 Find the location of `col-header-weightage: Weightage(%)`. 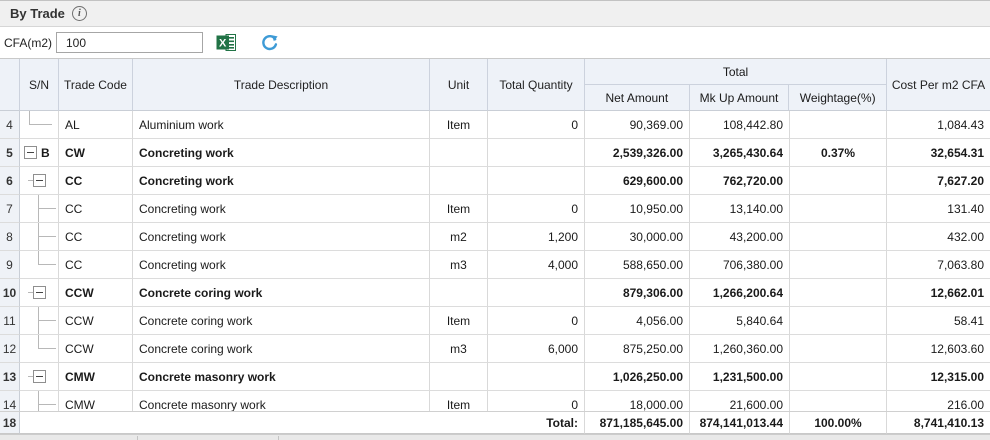

col-header-weightage: Weightage(%) is located at coordinates (837, 97).